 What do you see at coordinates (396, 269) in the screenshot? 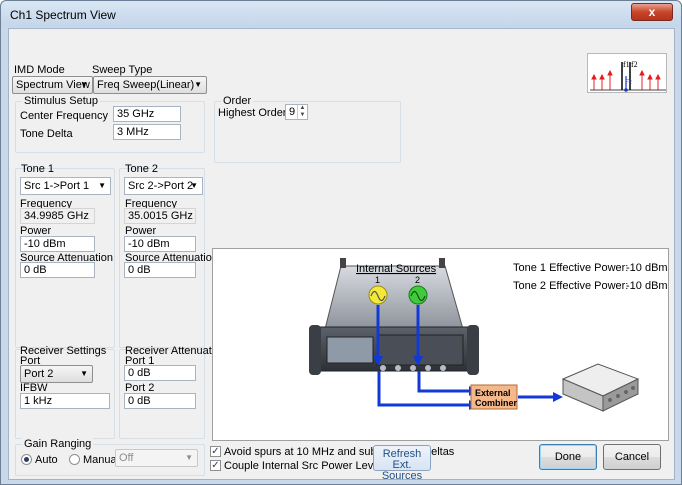
I see `internal-sources-label: Internal Sources` at bounding box center [396, 269].